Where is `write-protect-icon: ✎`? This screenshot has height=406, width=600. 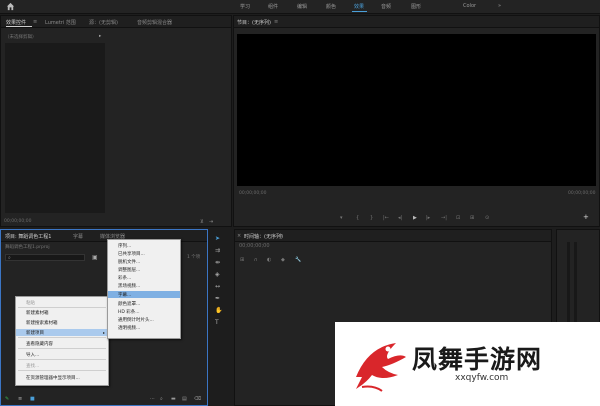 write-protect-icon: ✎ is located at coordinates (7, 399).